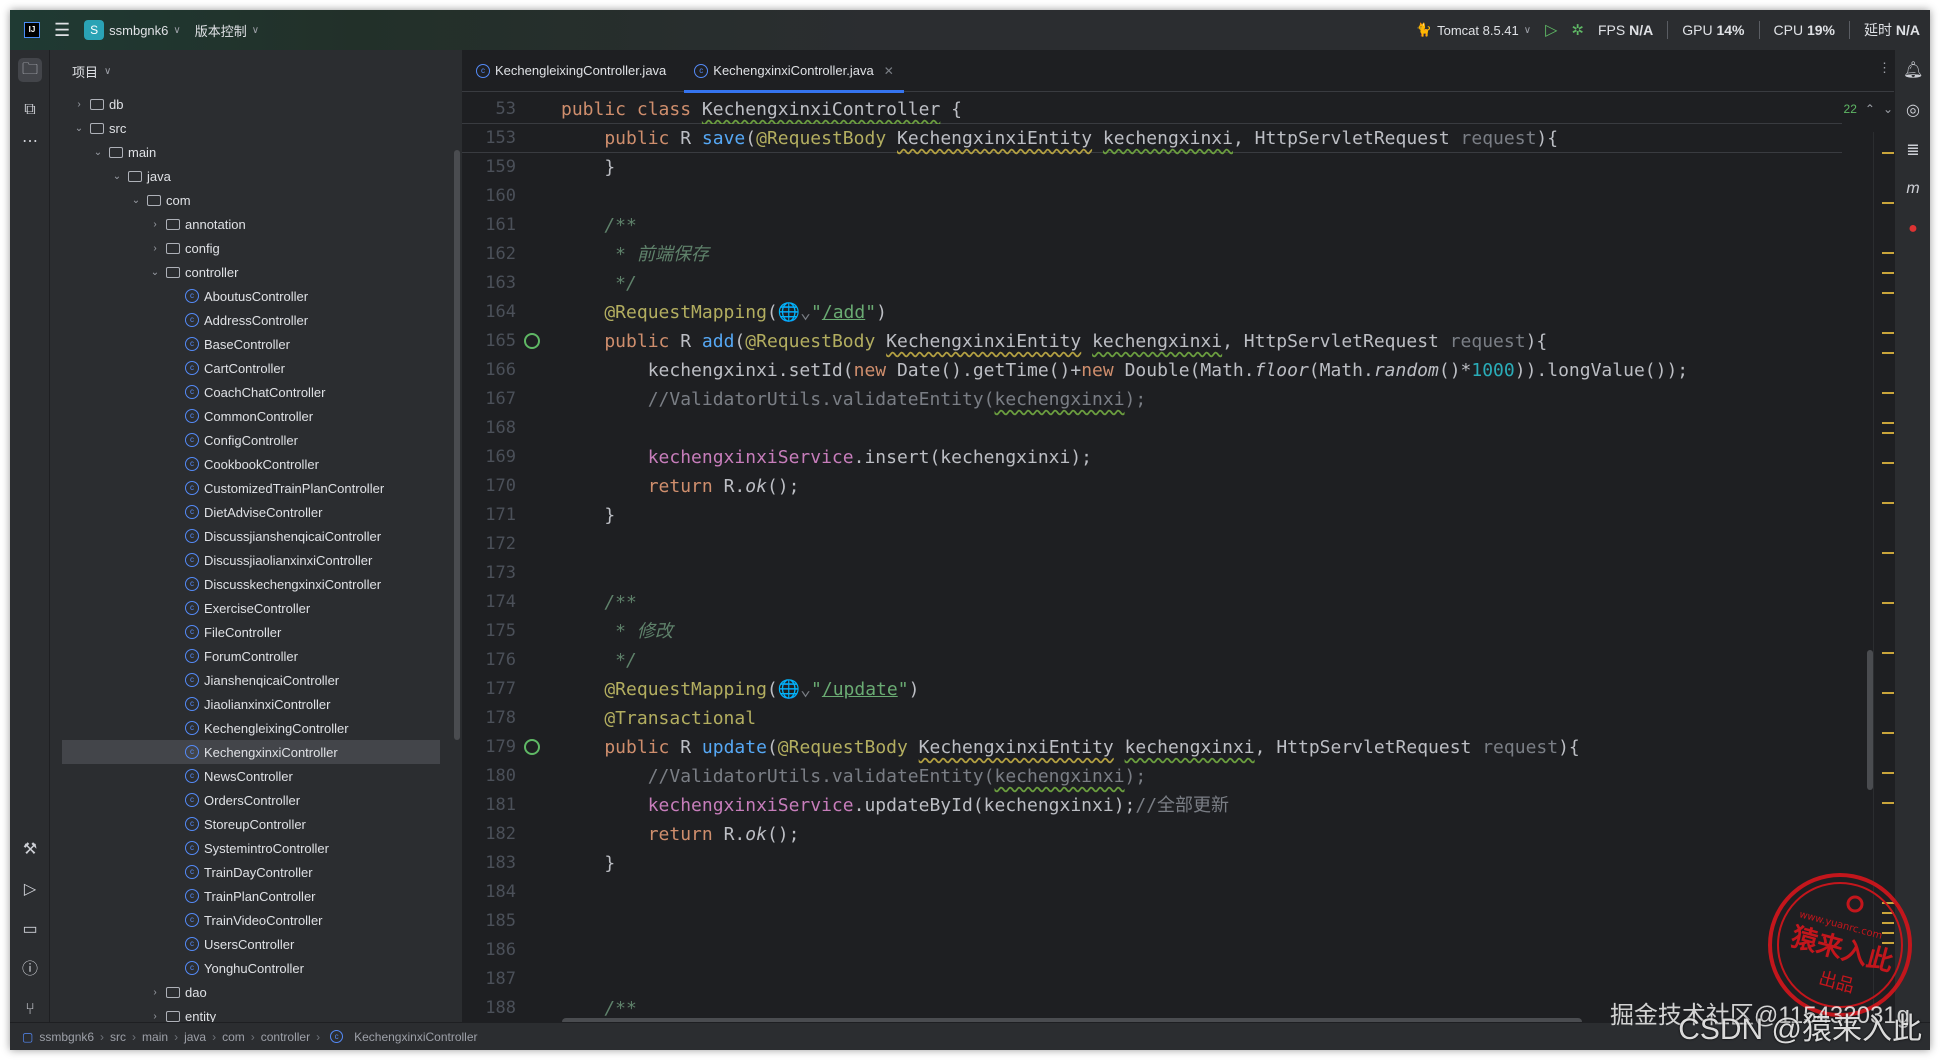 This screenshot has height=1061, width=1941. What do you see at coordinates (250, 560) in the screenshot?
I see `tree-item: c DiscussjiaolianxinxiController` at bounding box center [250, 560].